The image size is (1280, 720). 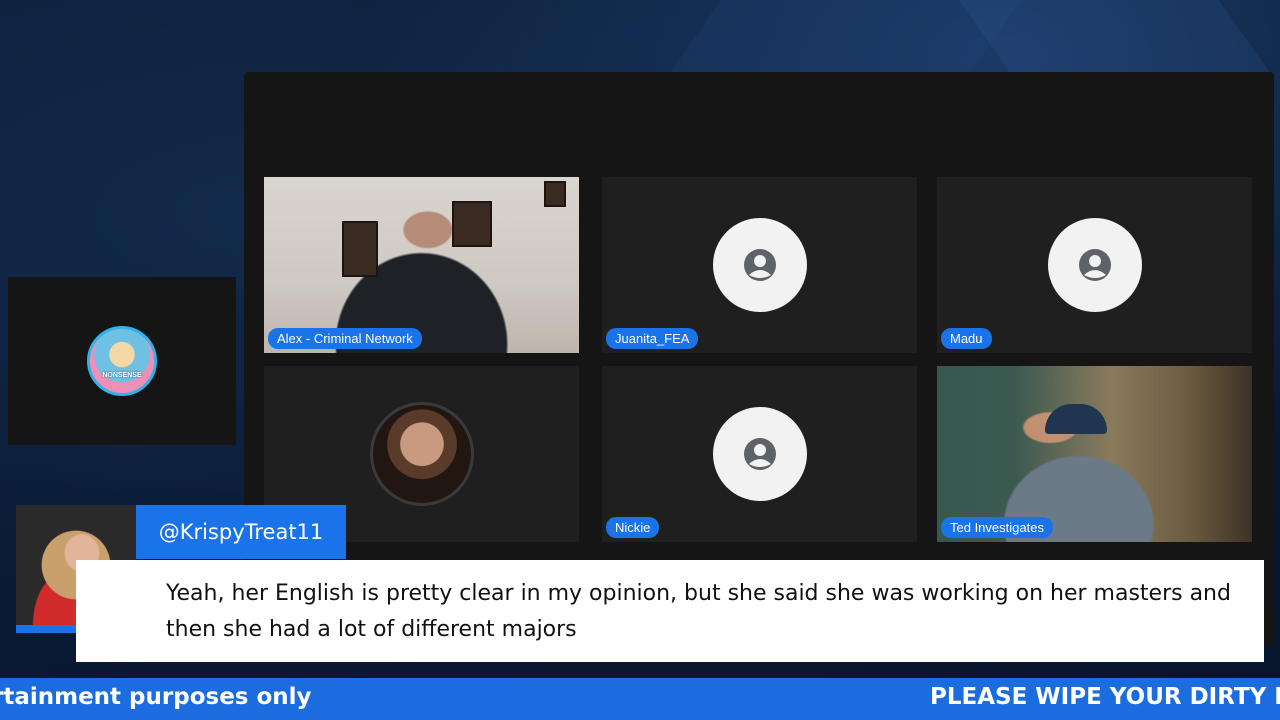 I want to click on participant-tile-juanita: Juanita_FEA, so click(x=759, y=265).